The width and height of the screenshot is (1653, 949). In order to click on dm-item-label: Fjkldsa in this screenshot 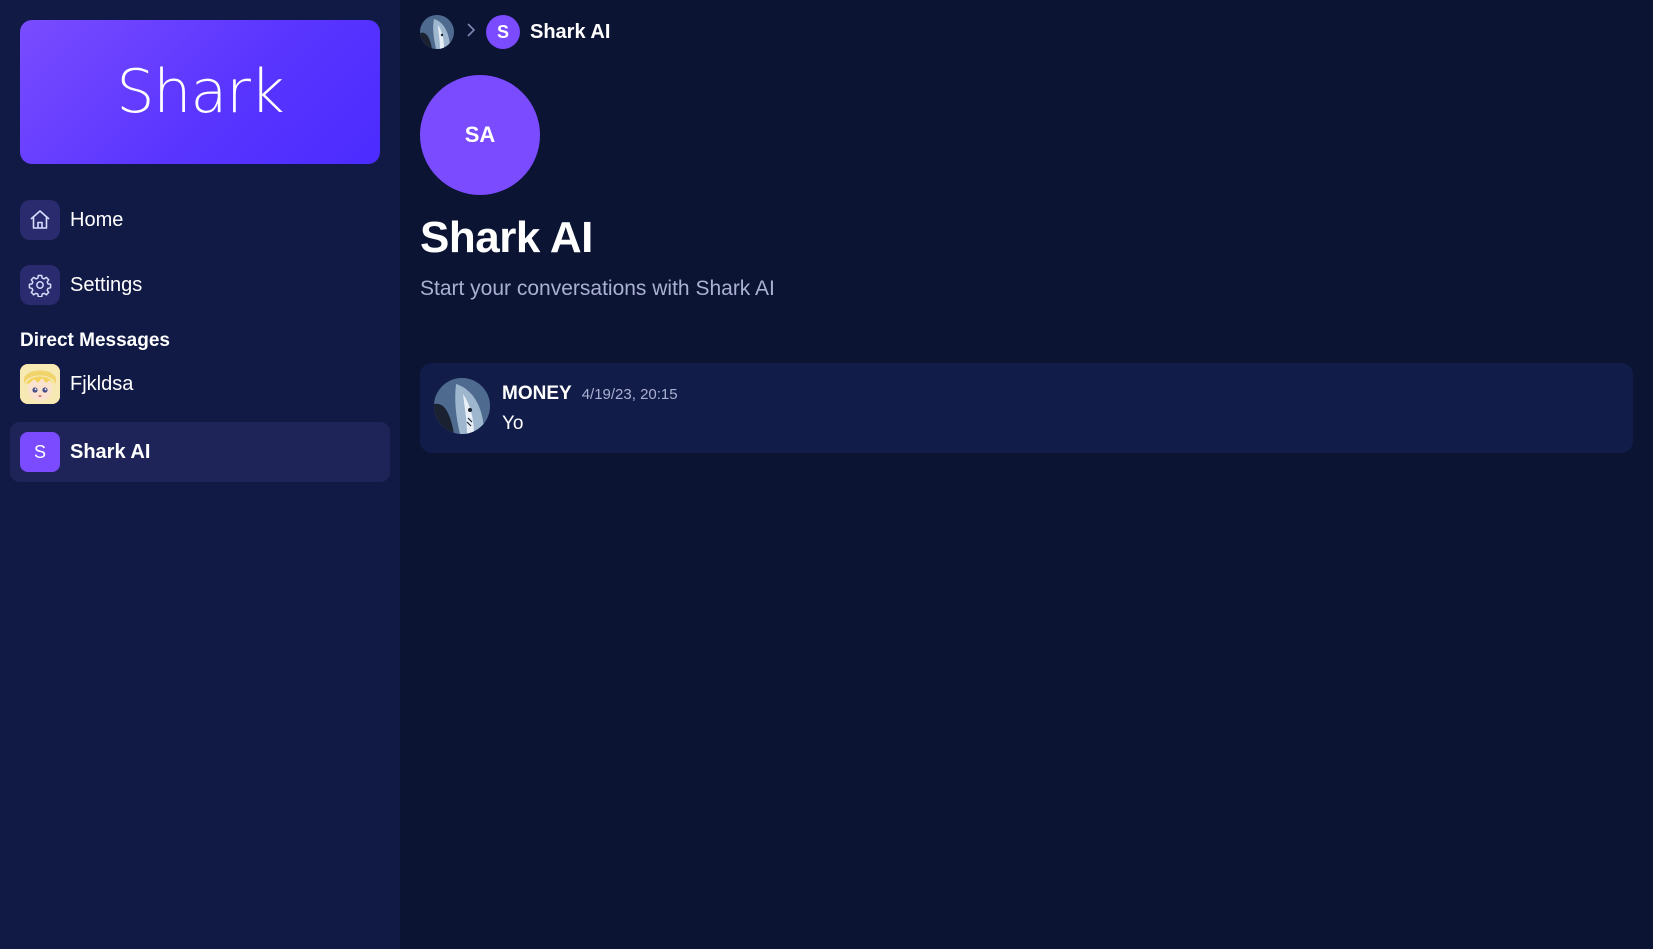, I will do `click(102, 383)`.